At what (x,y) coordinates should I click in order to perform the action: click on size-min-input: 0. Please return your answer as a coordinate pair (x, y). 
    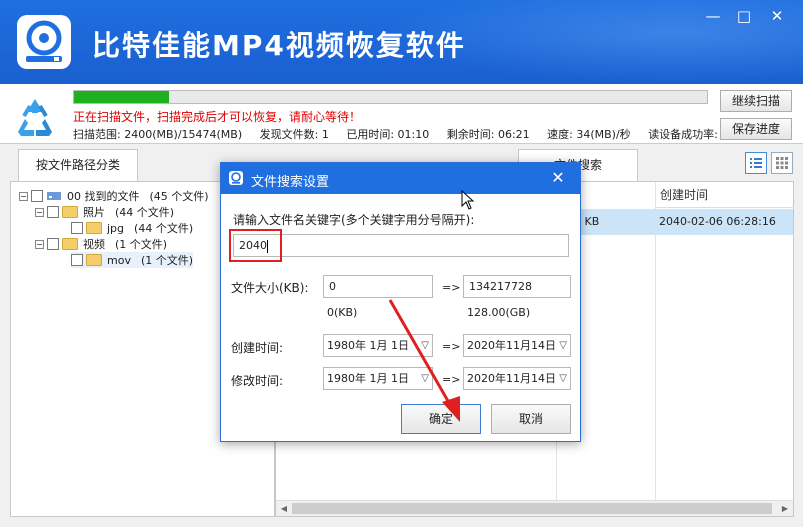
    Looking at the image, I should click on (378, 286).